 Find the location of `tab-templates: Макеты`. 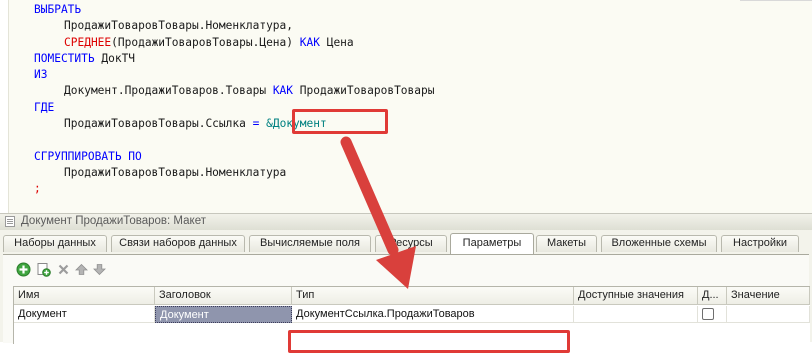

tab-templates: Макеты is located at coordinates (566, 243).